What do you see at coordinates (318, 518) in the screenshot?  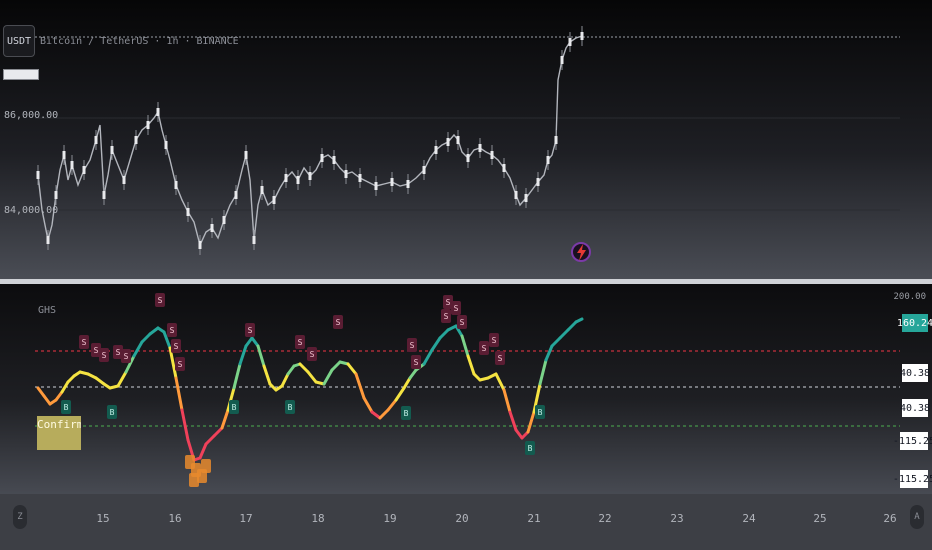 I see `time-axis-day: 18` at bounding box center [318, 518].